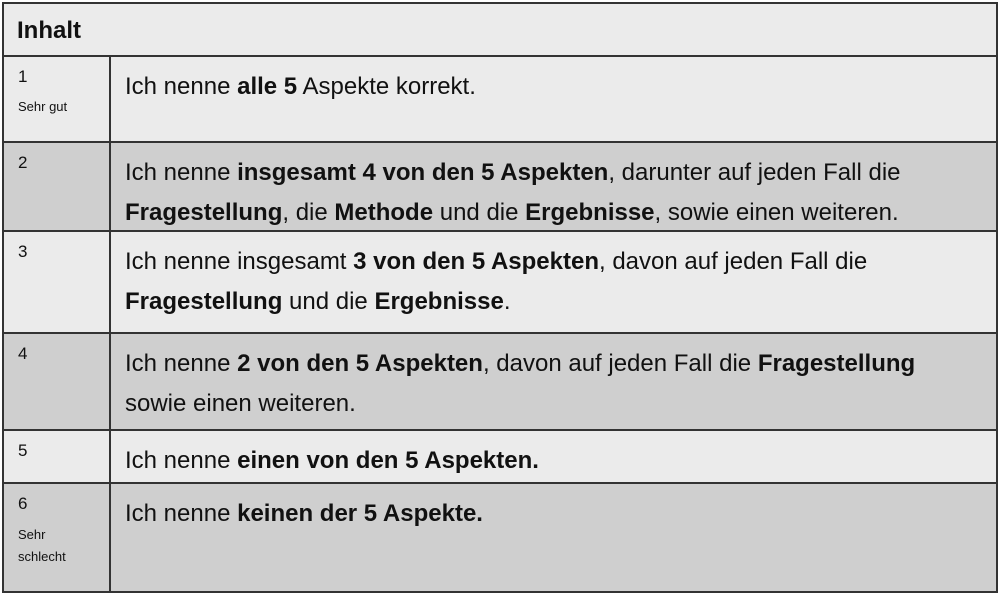  What do you see at coordinates (23, 503) in the screenshot?
I see `grade-number: 6` at bounding box center [23, 503].